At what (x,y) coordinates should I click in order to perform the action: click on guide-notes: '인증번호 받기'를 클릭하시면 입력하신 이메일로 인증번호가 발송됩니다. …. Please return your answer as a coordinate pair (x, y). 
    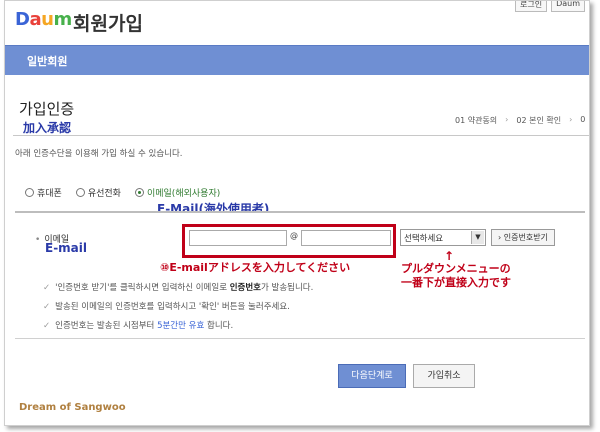
    Looking at the image, I should click on (178, 307).